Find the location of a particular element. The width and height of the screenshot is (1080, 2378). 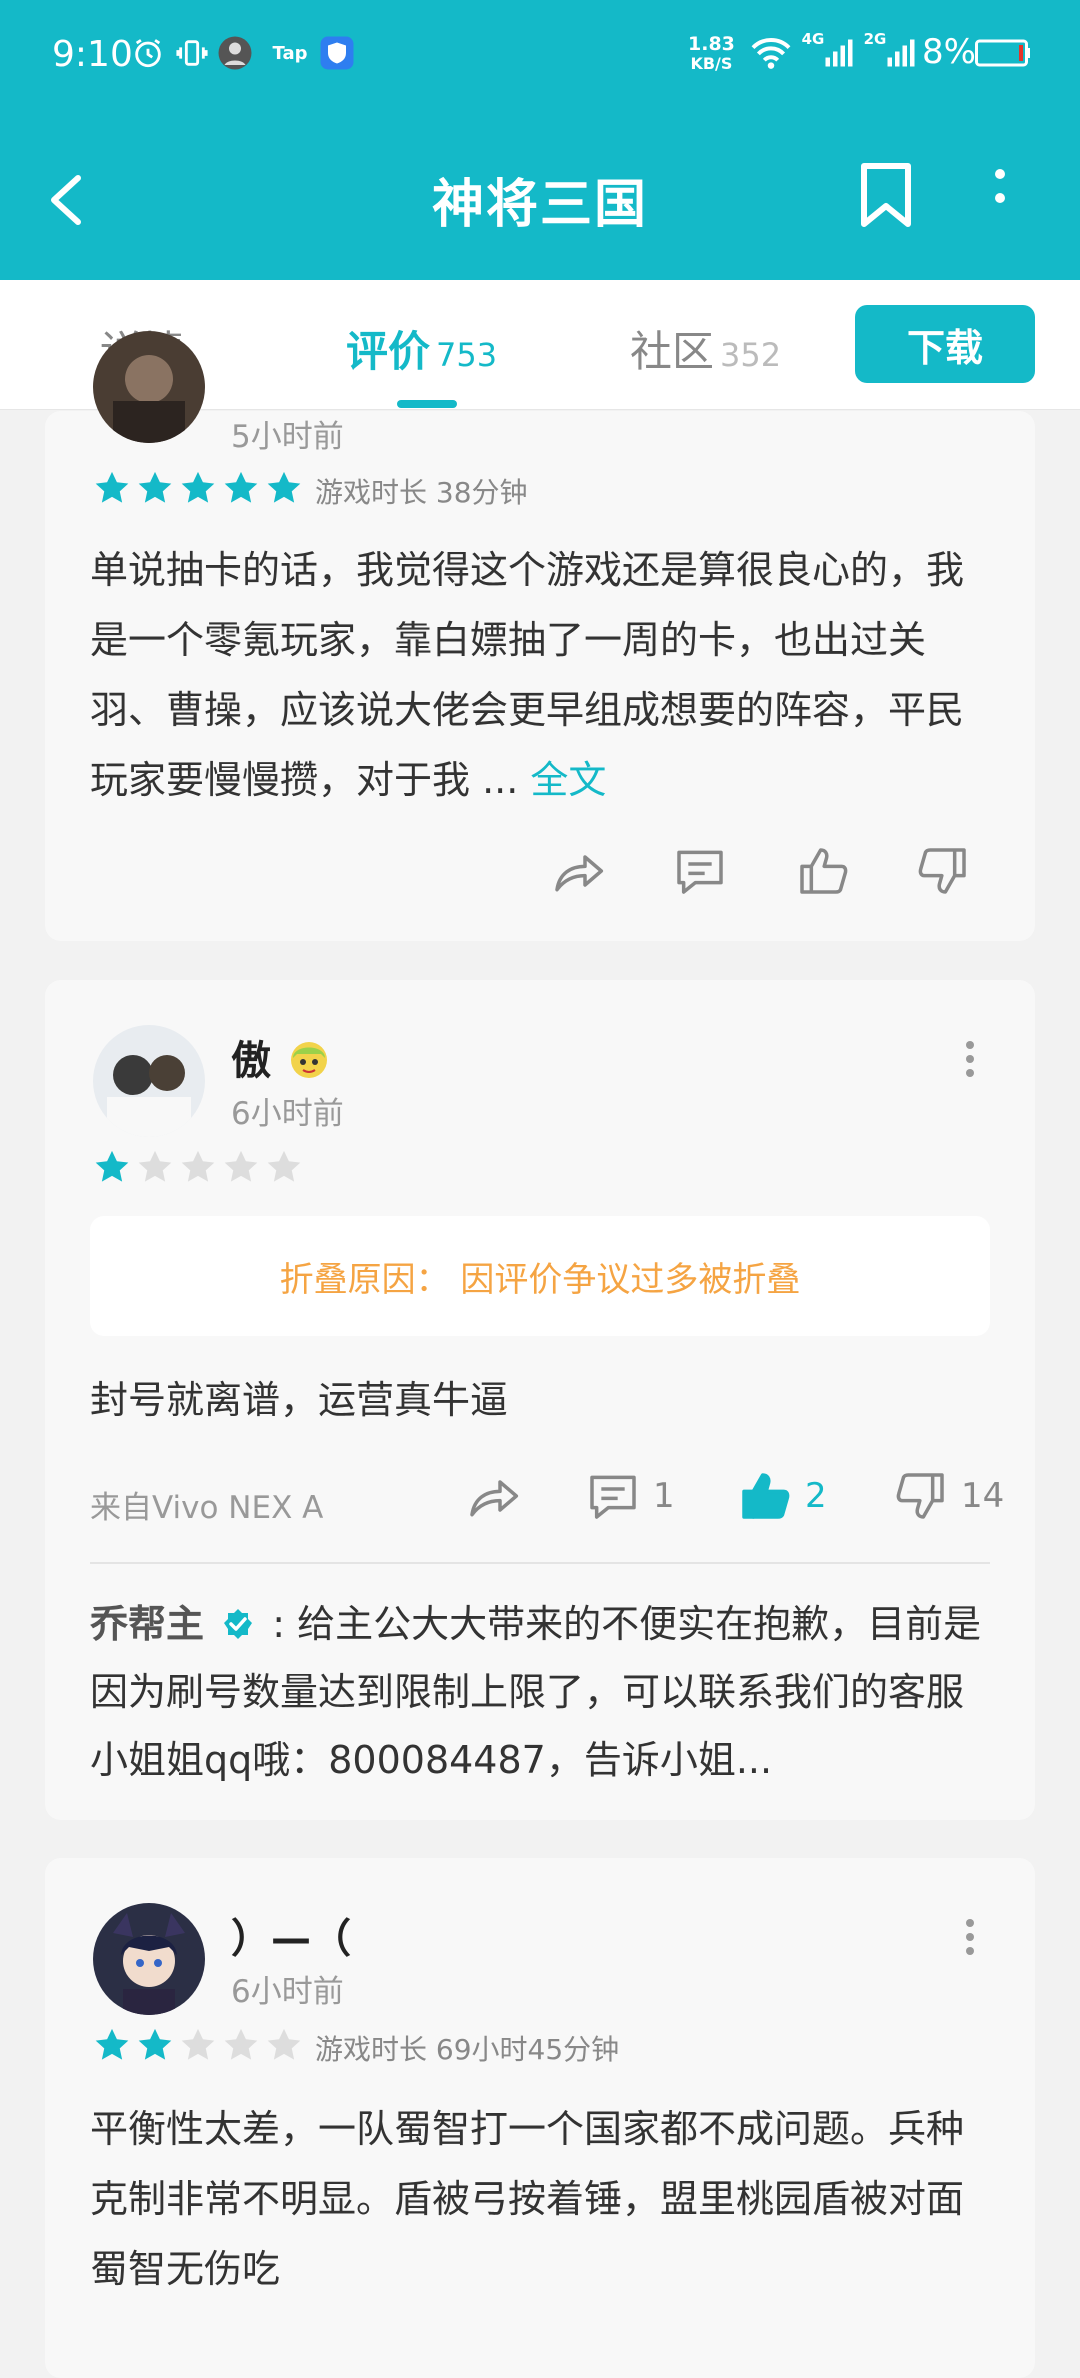

battery-percent: 8% is located at coordinates (949, 52).